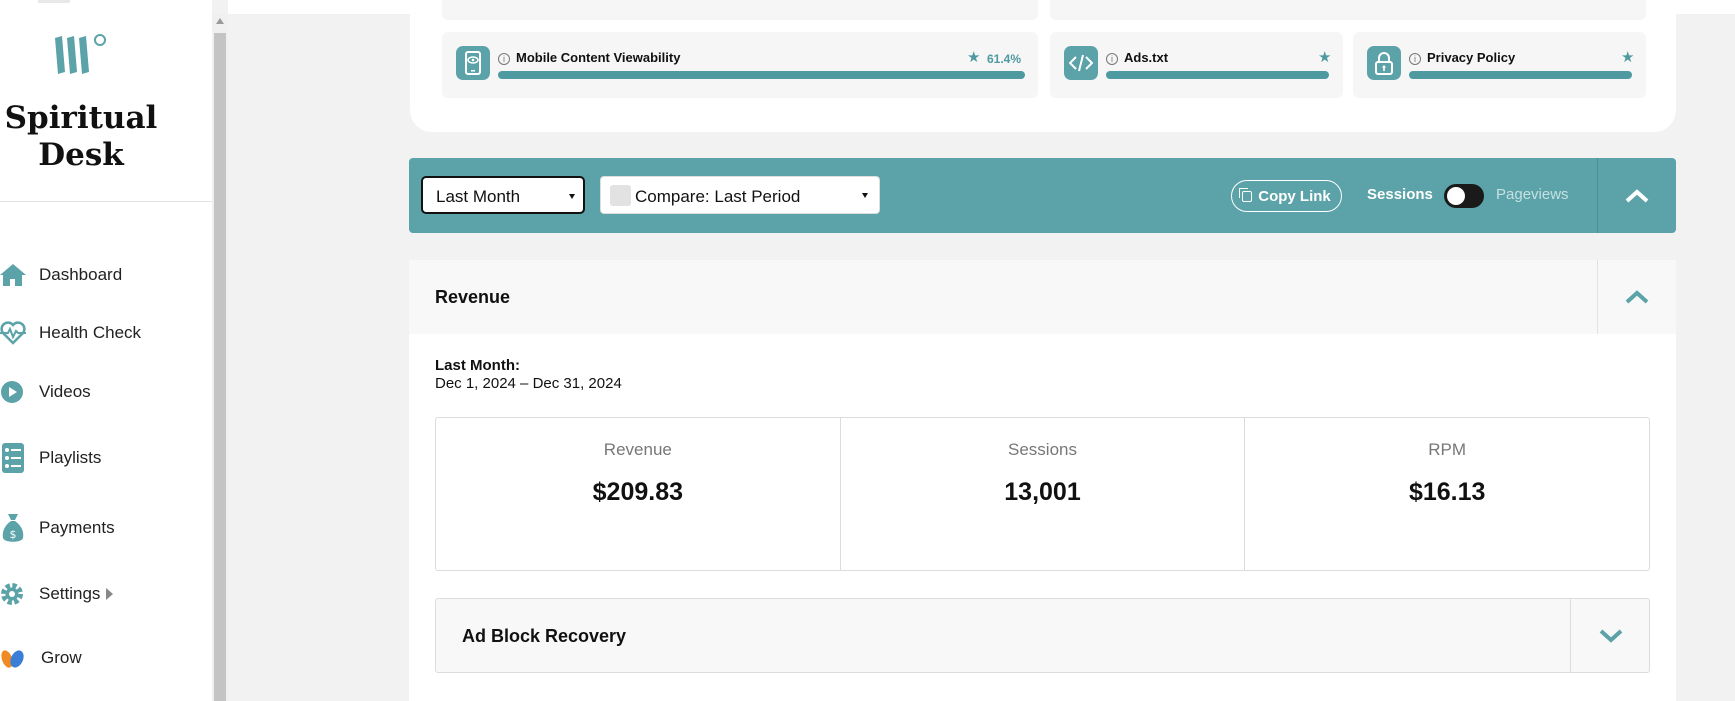 Image resolution: width=1735 pixels, height=701 pixels. What do you see at coordinates (478, 196) in the screenshot?
I see `date-range-value: Last Month` at bounding box center [478, 196].